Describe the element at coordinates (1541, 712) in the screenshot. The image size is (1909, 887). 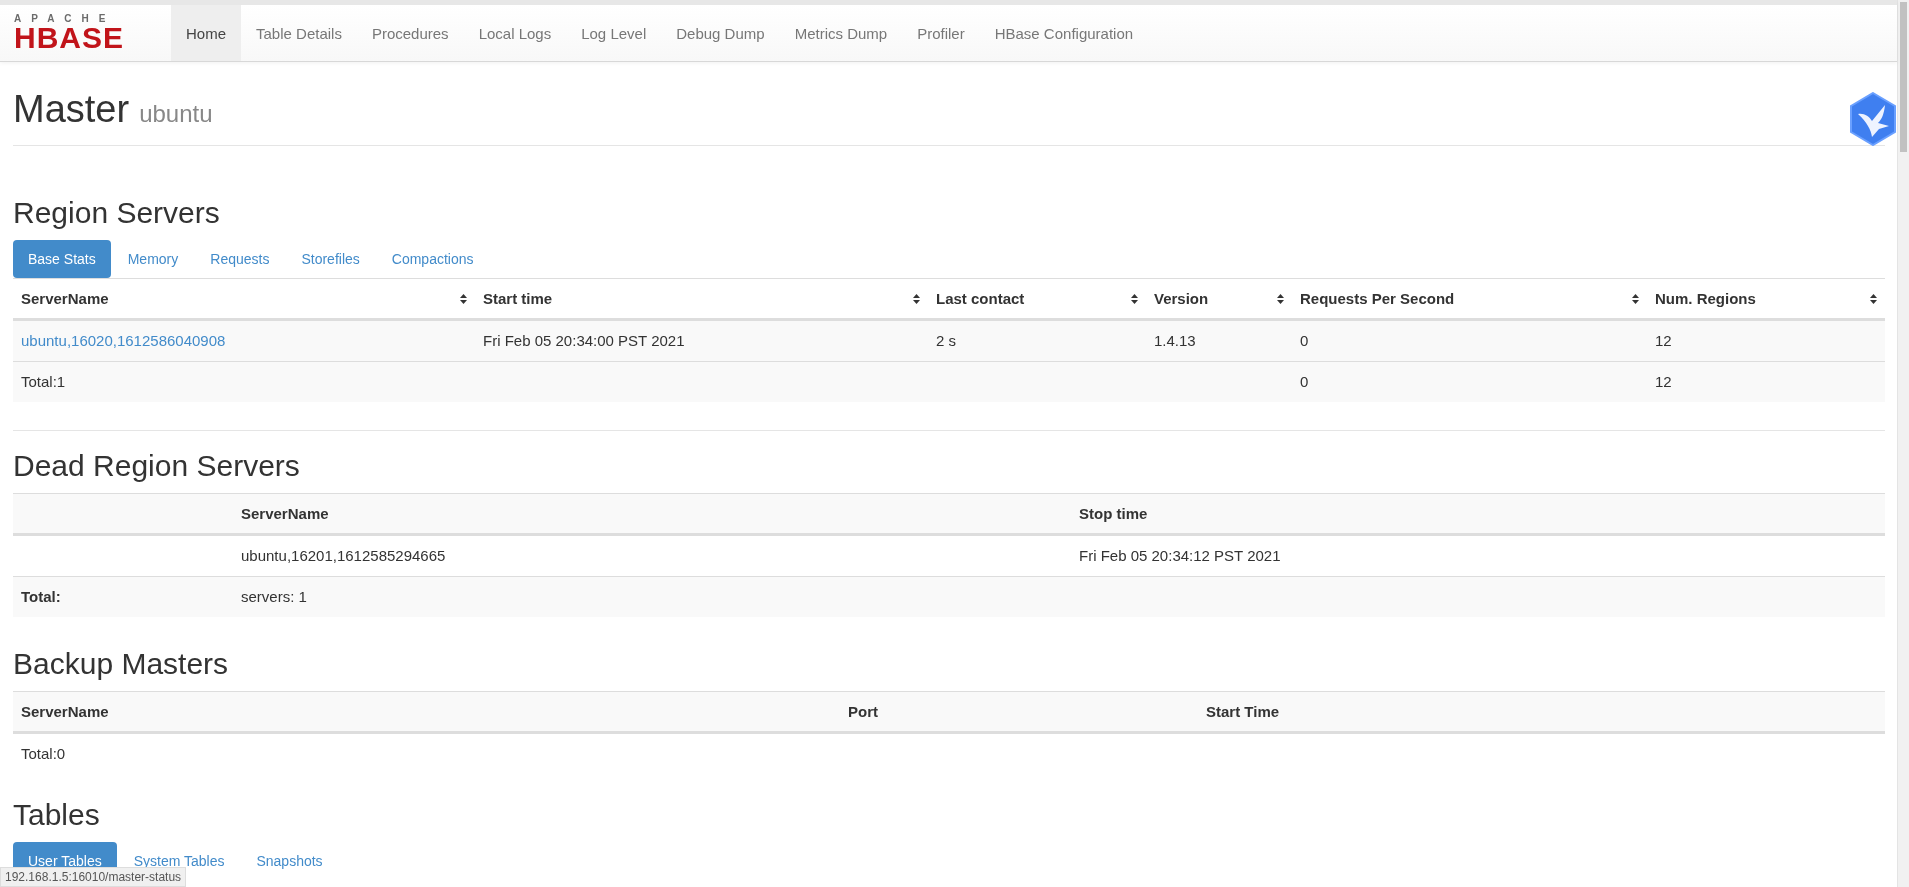
I see `column-header: Start Time` at that location.